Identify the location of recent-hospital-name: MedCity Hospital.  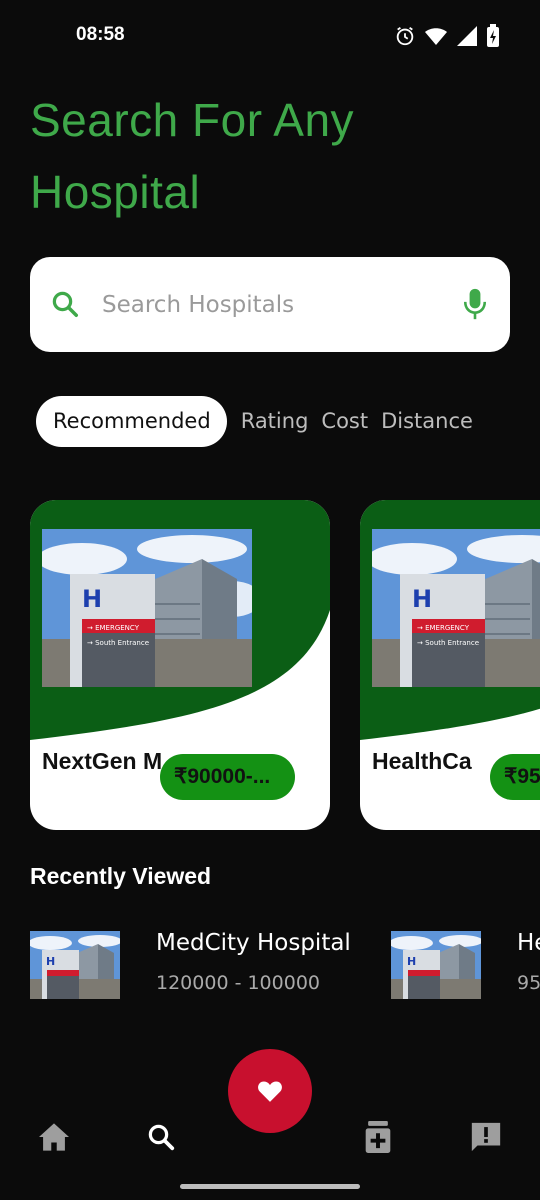
(253, 943).